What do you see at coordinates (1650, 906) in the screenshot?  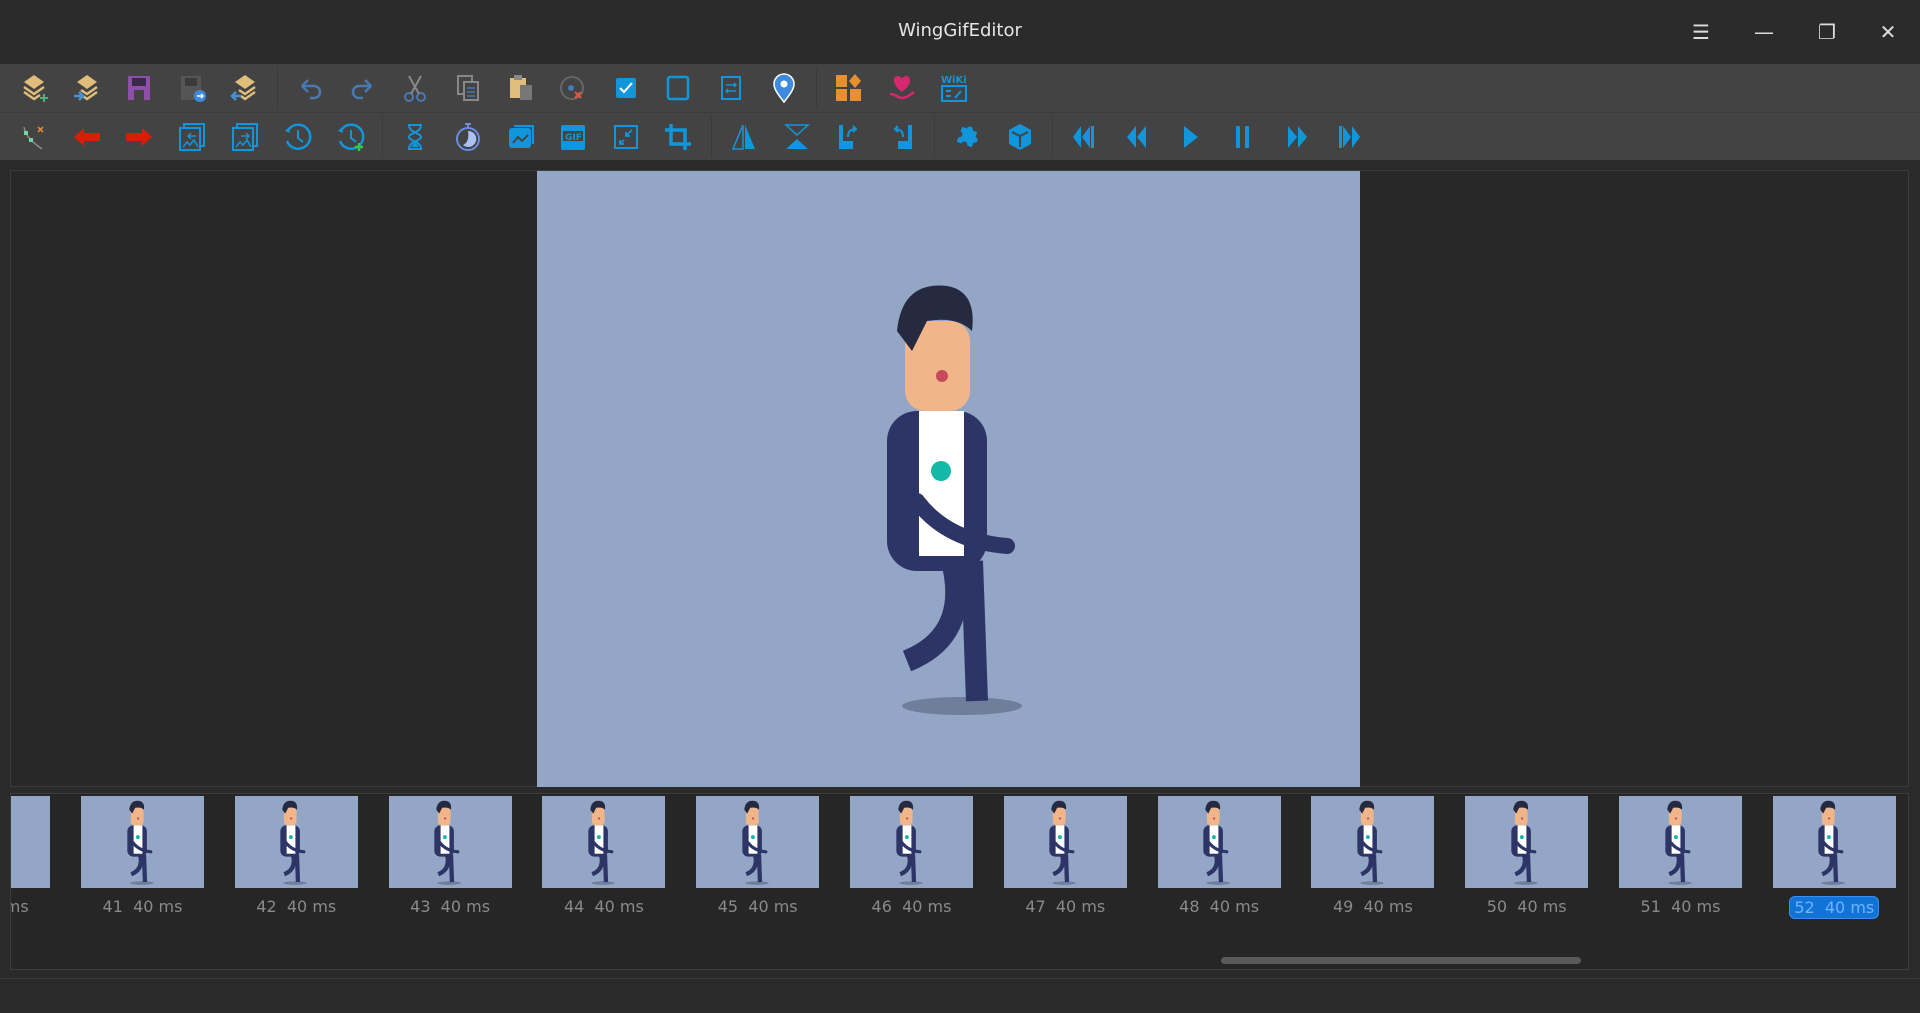 I see `frame-index: 51` at bounding box center [1650, 906].